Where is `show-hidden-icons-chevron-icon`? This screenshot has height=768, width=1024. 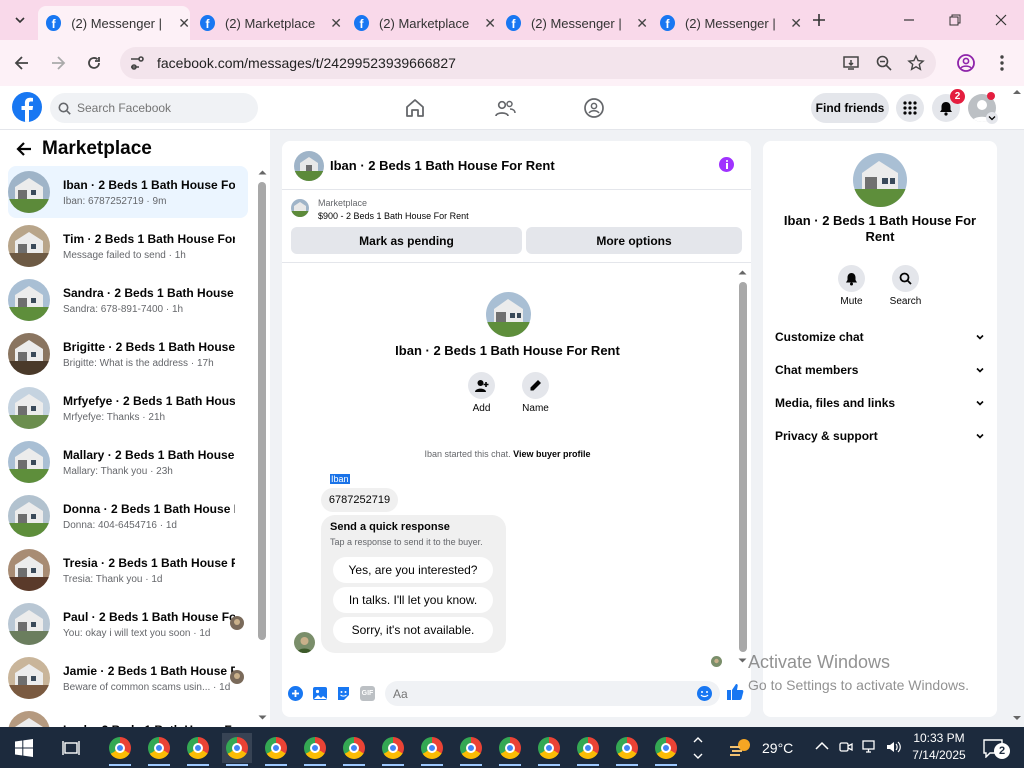
show-hidden-icons-chevron-icon is located at coordinates (822, 746).